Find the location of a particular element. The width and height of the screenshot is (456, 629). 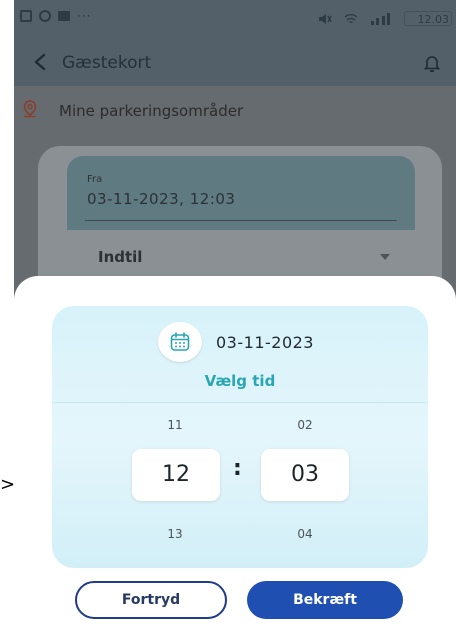

signal-icon is located at coordinates (380, 18).